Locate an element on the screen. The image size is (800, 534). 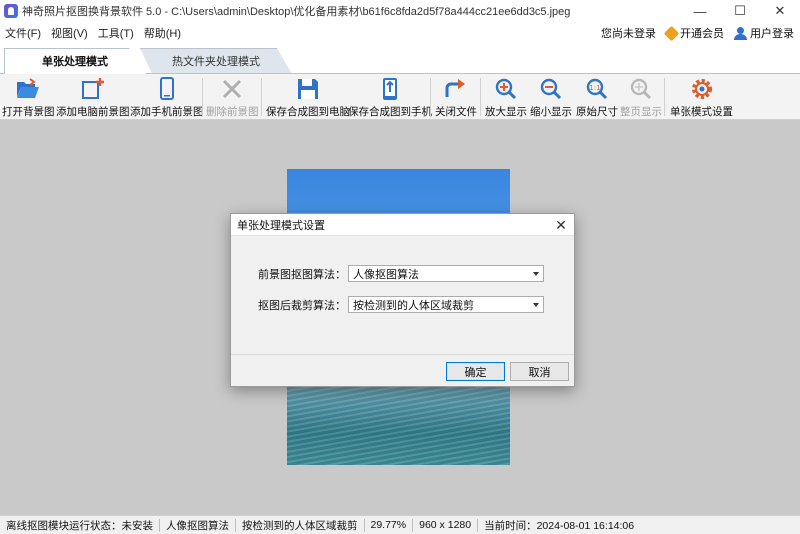
dialog-close-button: ✕ is located at coordinates (561, 225).